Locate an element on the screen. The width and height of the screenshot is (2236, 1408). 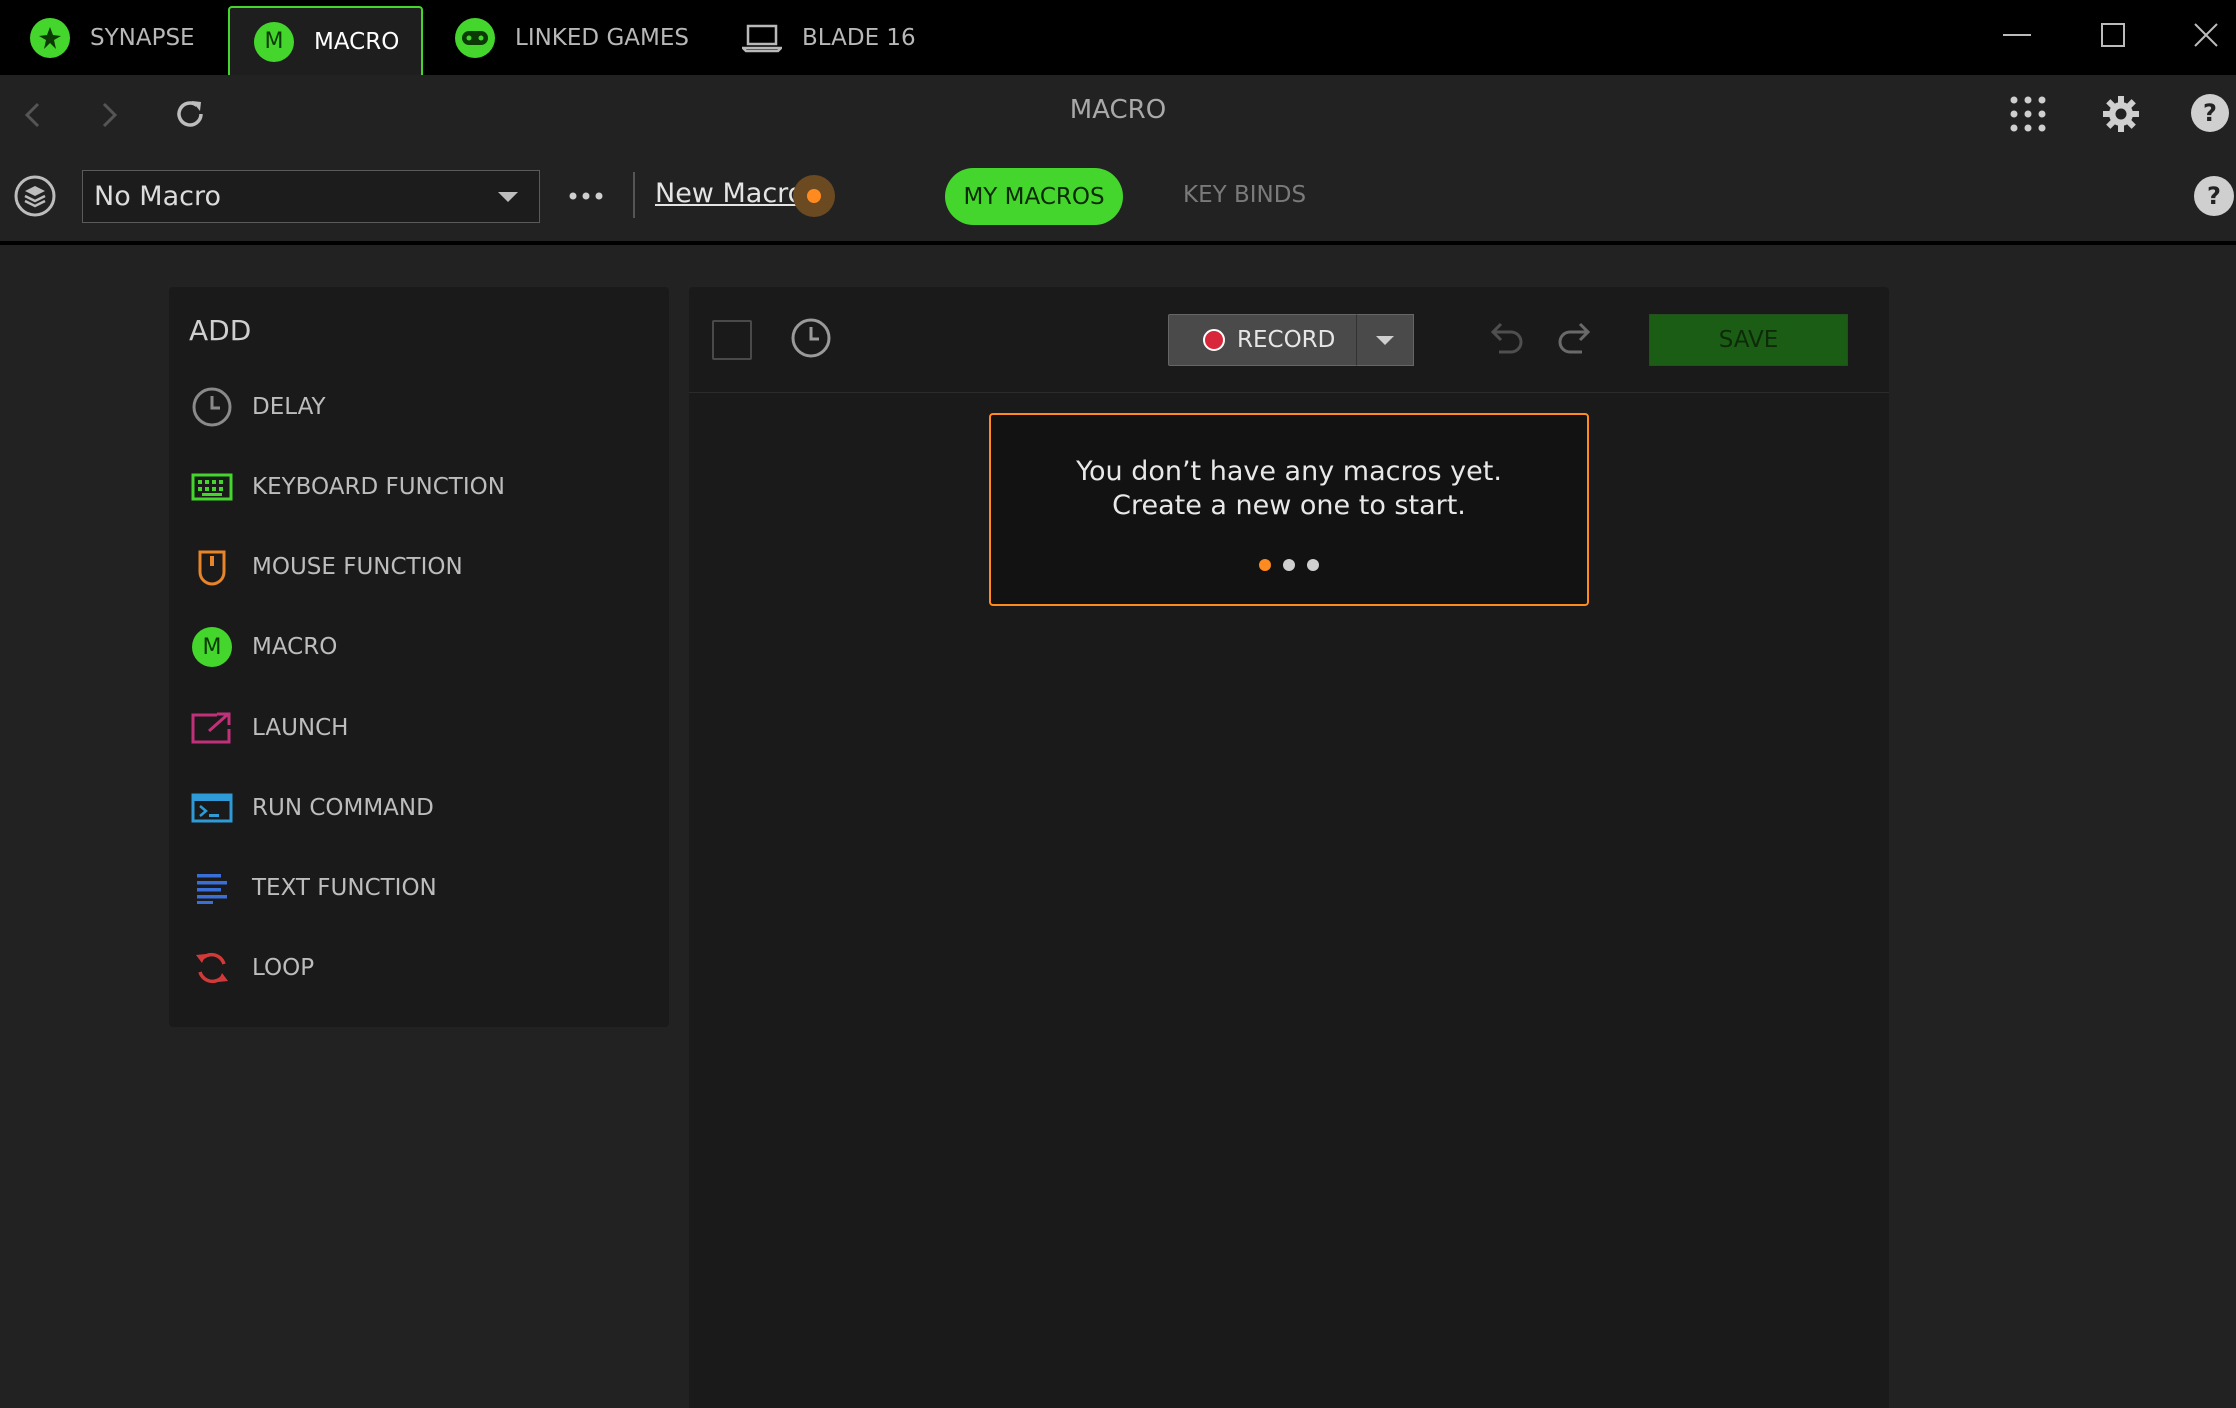
app-tab-blade-16: BLADE 16 is located at coordinates (837, 37).